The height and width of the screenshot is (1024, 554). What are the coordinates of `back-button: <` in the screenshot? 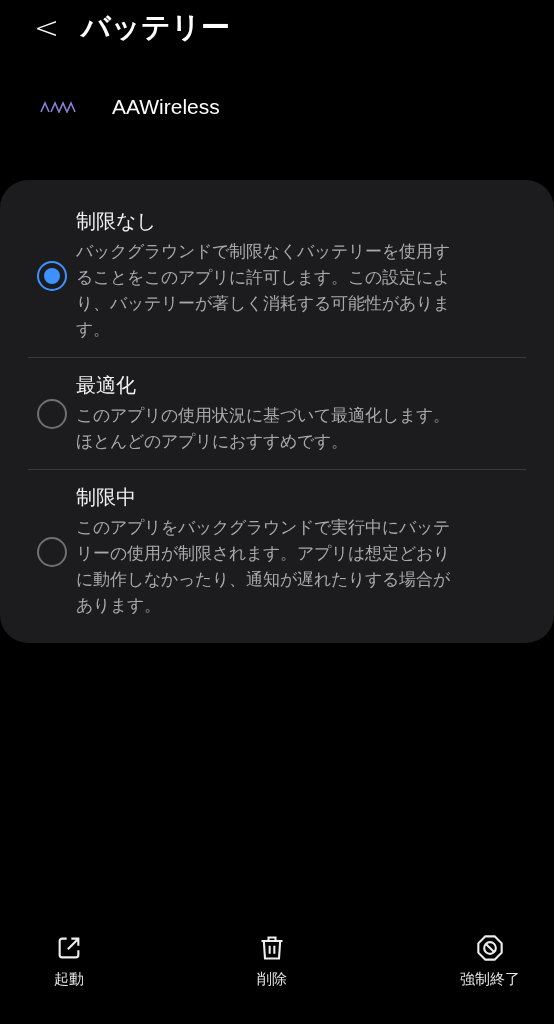 It's located at (47, 28).